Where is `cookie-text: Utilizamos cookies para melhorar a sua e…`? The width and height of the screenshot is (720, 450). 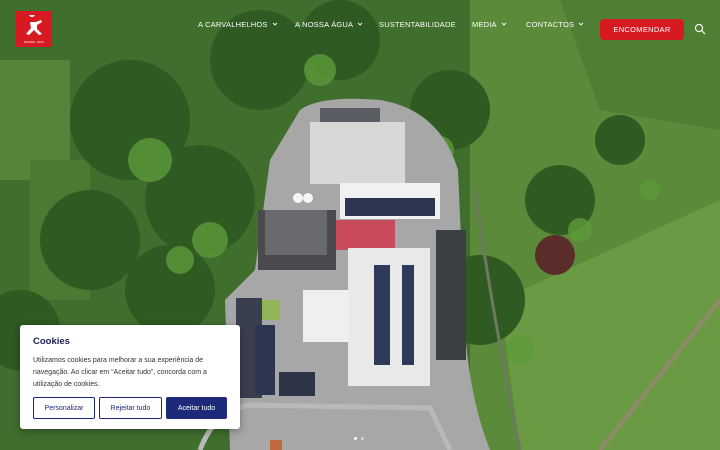 cookie-text: Utilizamos cookies para melhorar a sua e… is located at coordinates (120, 372).